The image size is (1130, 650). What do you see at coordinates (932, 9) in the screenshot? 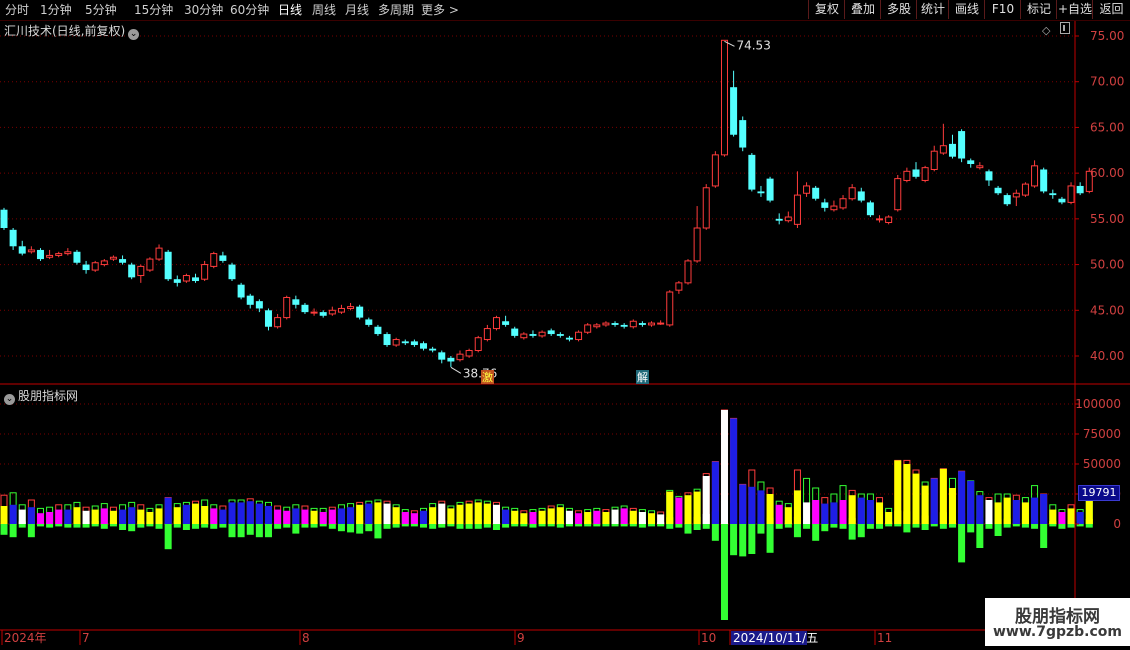
I see `stats-button: 统计` at bounding box center [932, 9].